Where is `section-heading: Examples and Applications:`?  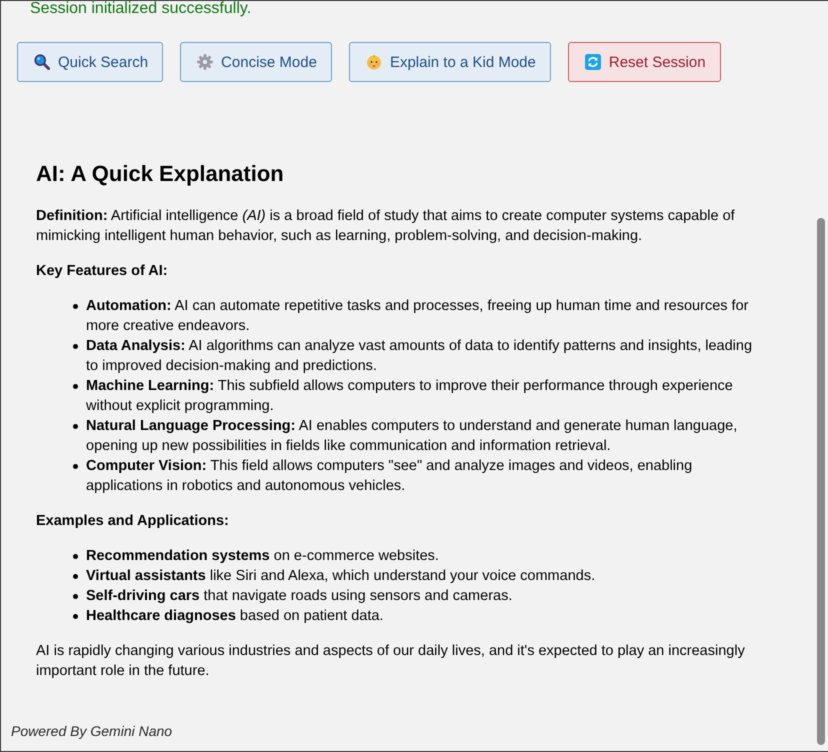 section-heading: Examples and Applications: is located at coordinates (132, 521).